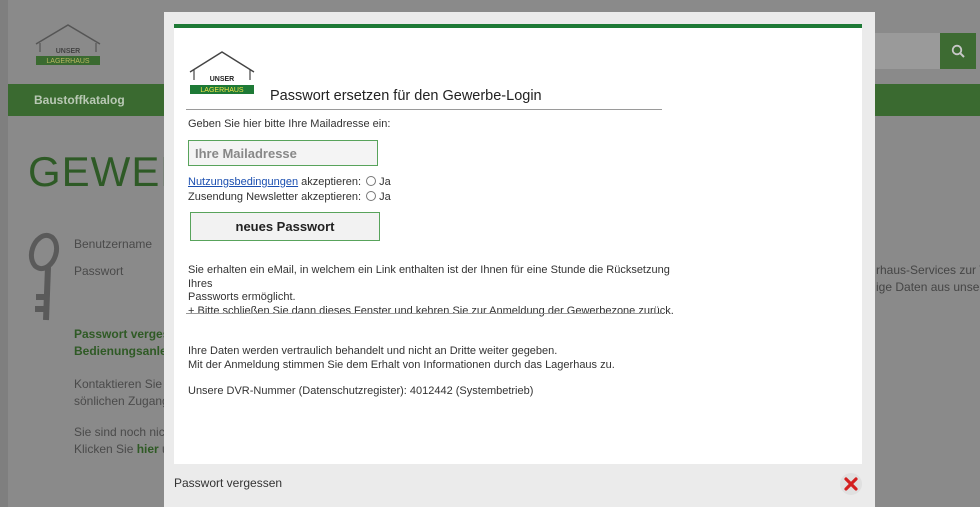  I want to click on email-field, so click(283, 153).